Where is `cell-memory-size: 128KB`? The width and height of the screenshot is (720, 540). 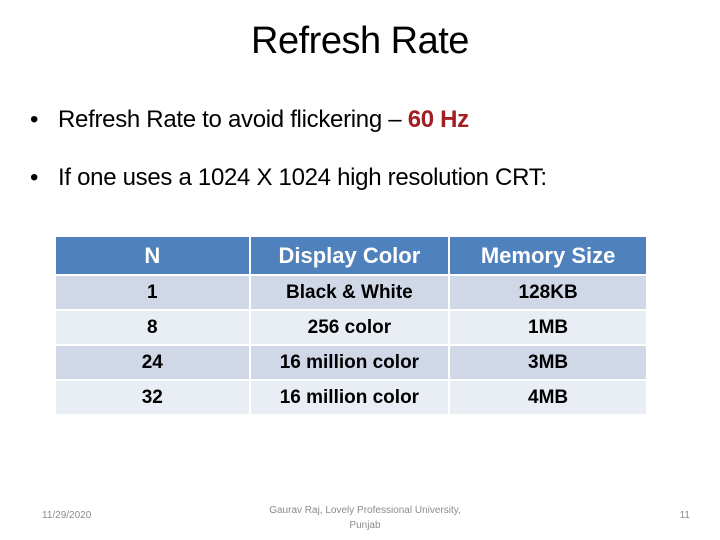 cell-memory-size: 128KB is located at coordinates (548, 292).